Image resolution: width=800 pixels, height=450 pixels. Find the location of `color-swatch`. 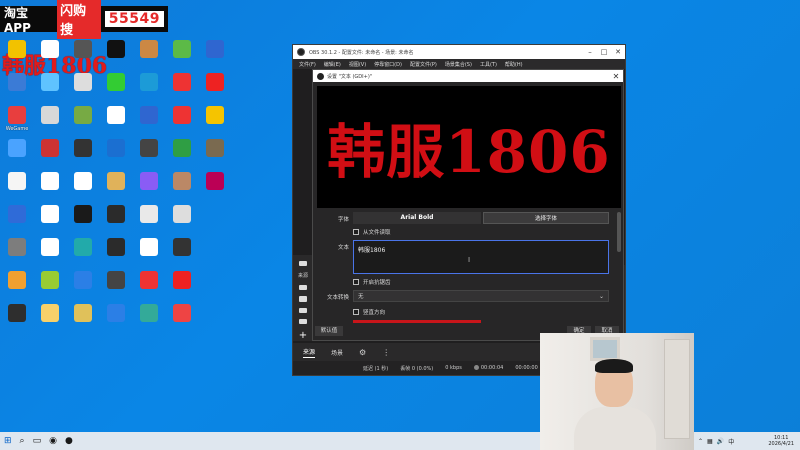

color-swatch is located at coordinates (417, 321).